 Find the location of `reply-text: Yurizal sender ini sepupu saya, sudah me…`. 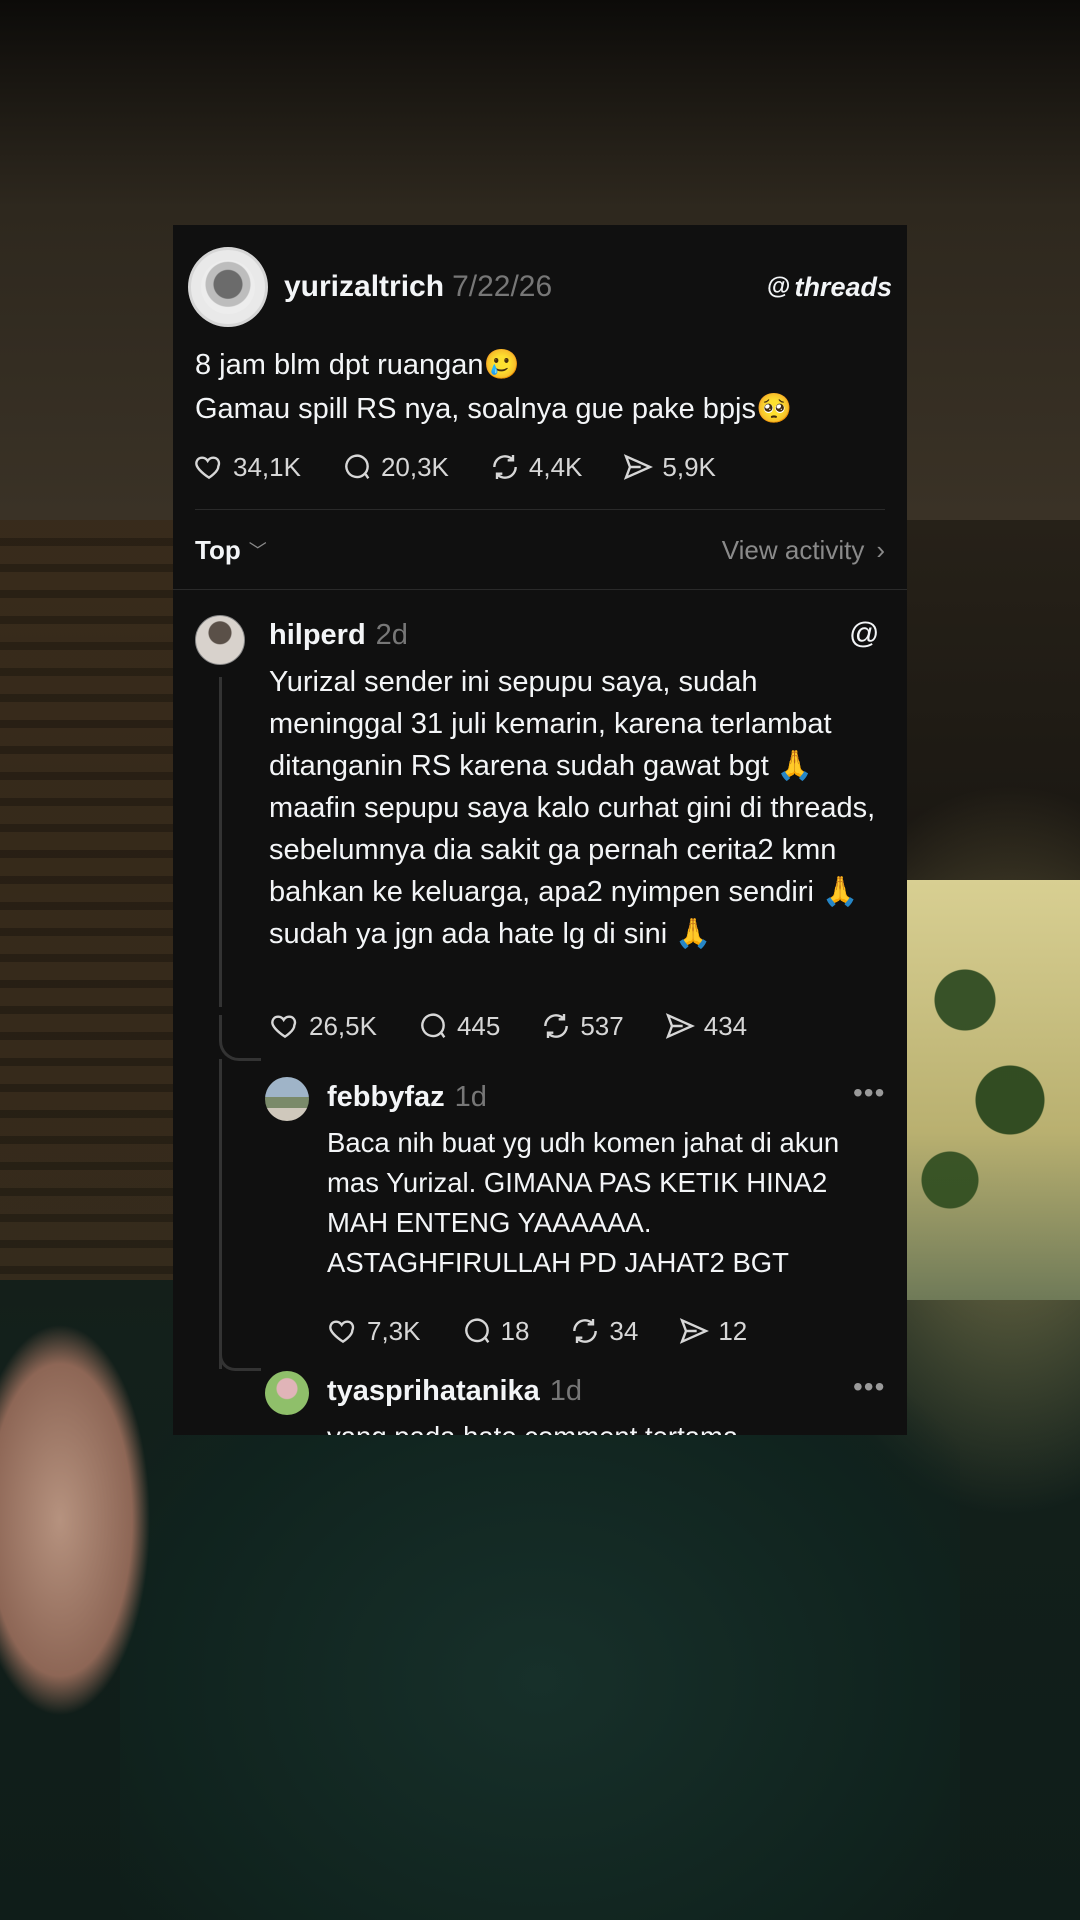

reply-text: Yurizal sender ini sepupu saya, sudah me… is located at coordinates (572, 808).